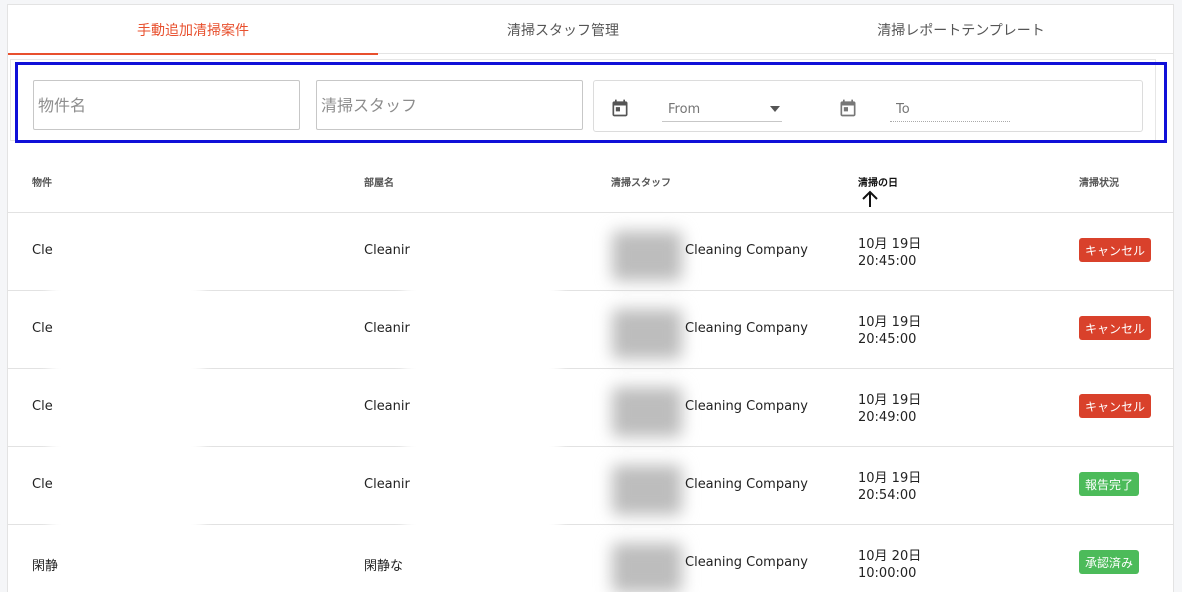  Describe the element at coordinates (1109, 484) in the screenshot. I see `status-badge: 報告完了` at that location.